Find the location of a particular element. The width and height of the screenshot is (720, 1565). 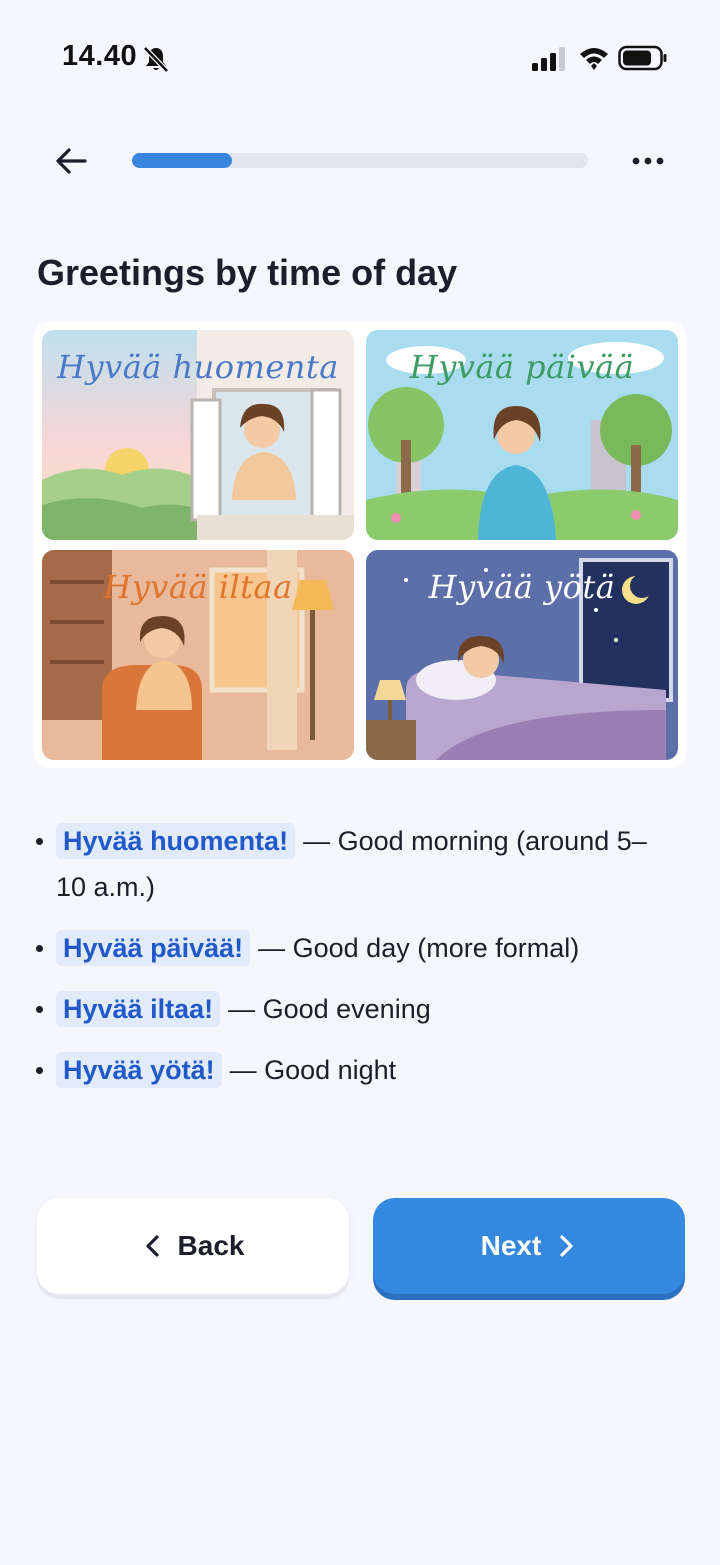

greeting-term: Hyvää yötä! is located at coordinates (139, 1070).